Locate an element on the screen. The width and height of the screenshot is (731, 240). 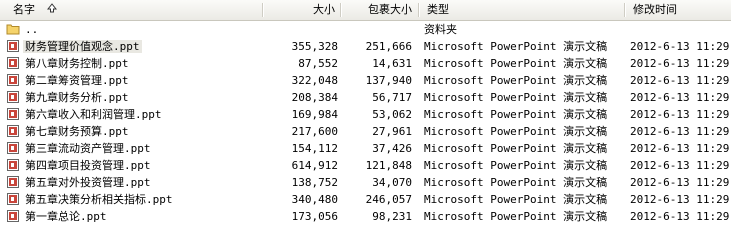
name-cell: .. is located at coordinates (156, 29).